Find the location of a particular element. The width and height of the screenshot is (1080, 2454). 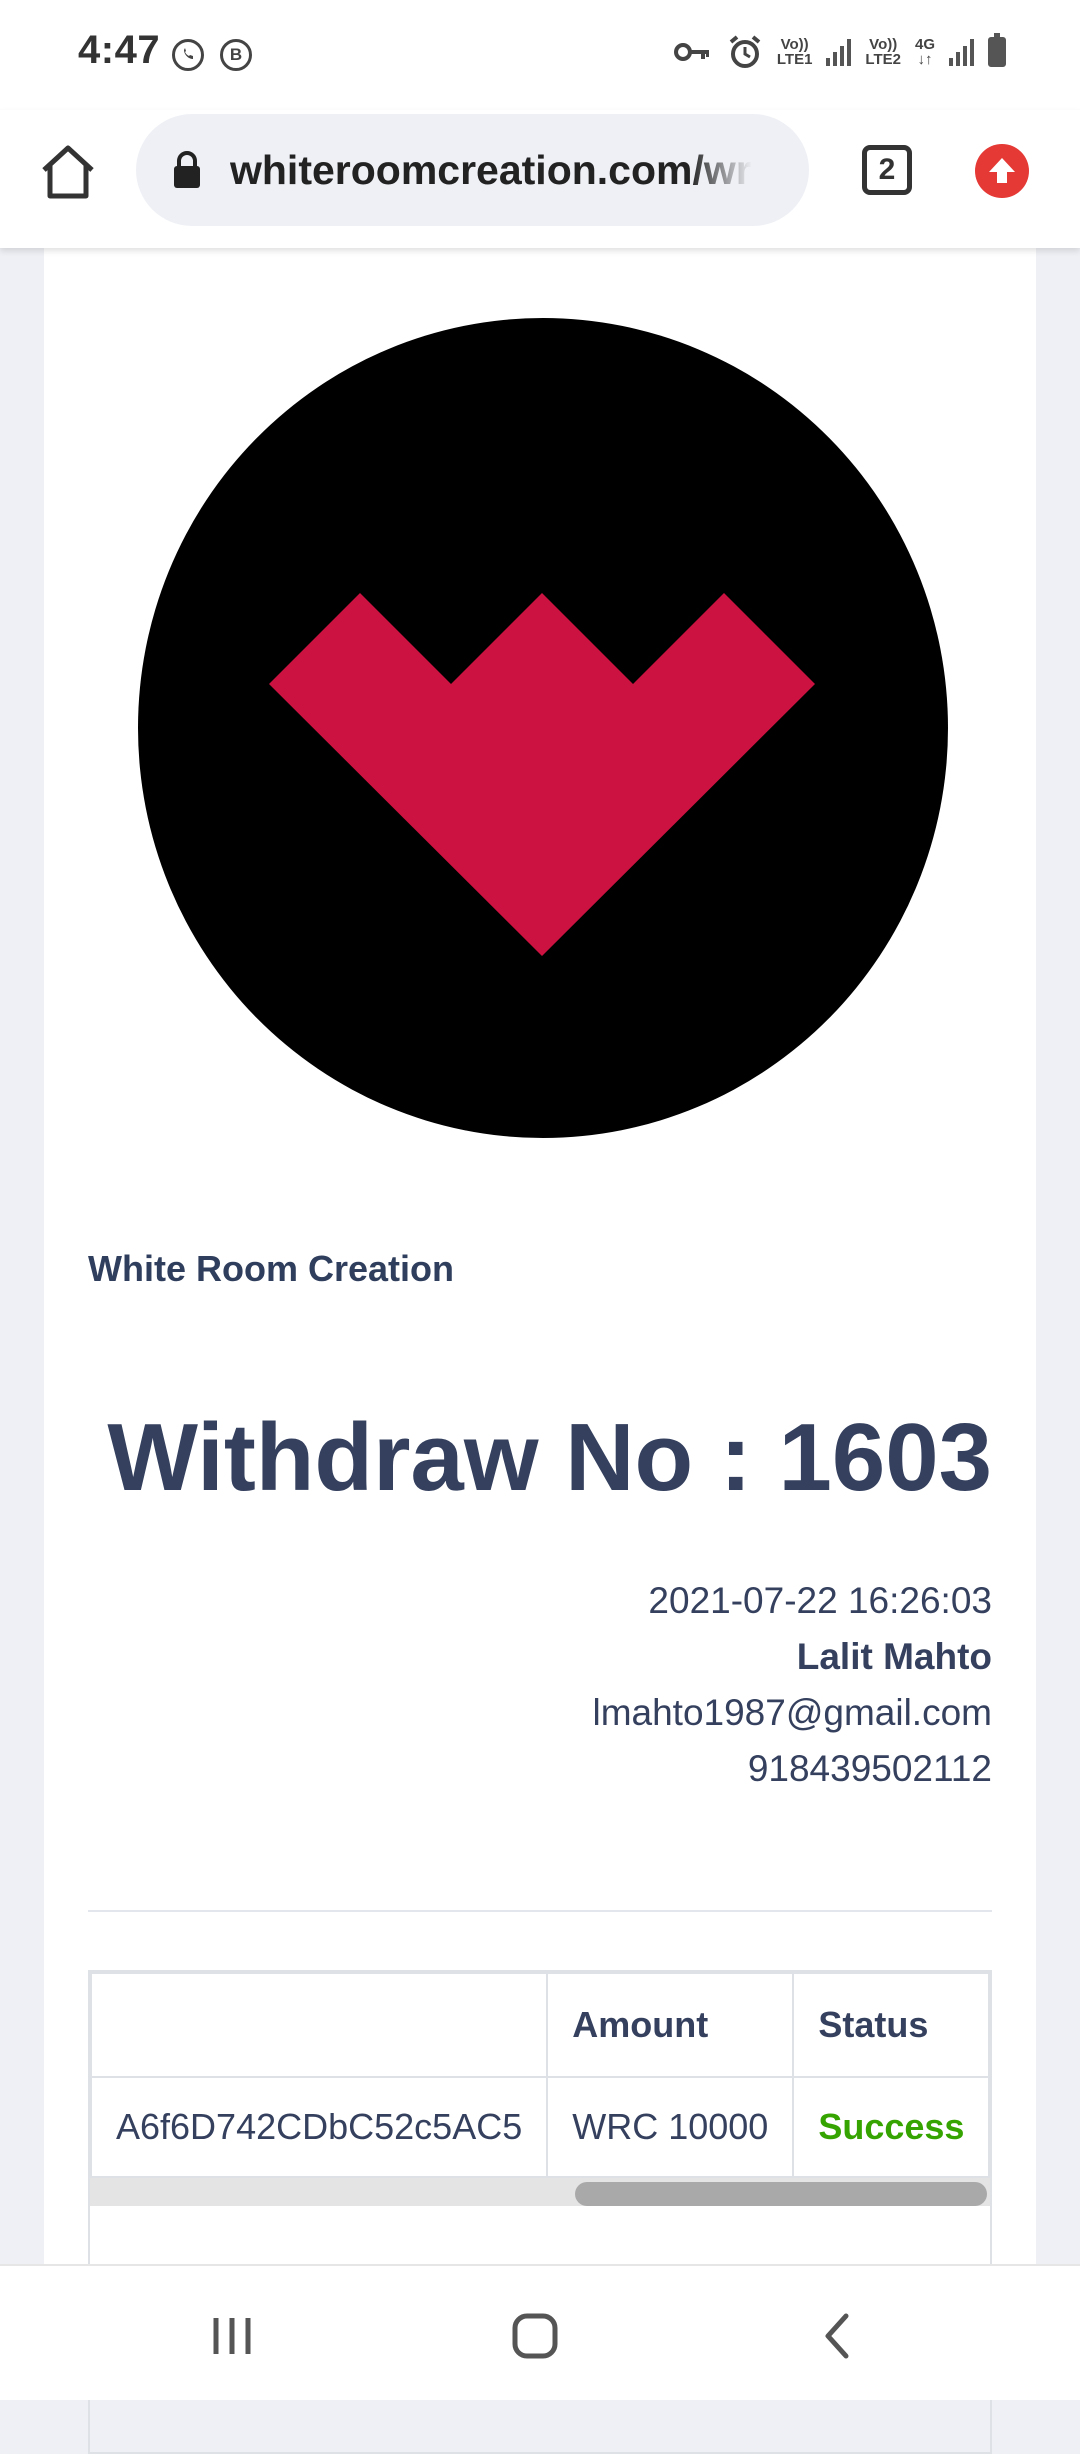

sim1-label: Vo)) LTE1 is located at coordinates (794, 52).